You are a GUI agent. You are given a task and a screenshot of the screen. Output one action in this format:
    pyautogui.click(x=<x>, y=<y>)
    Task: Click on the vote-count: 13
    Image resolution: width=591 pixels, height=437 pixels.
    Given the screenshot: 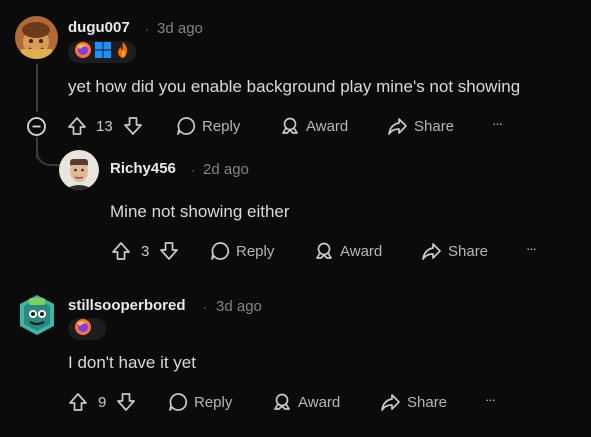 What is the action you would take?
    pyautogui.click(x=104, y=126)
    